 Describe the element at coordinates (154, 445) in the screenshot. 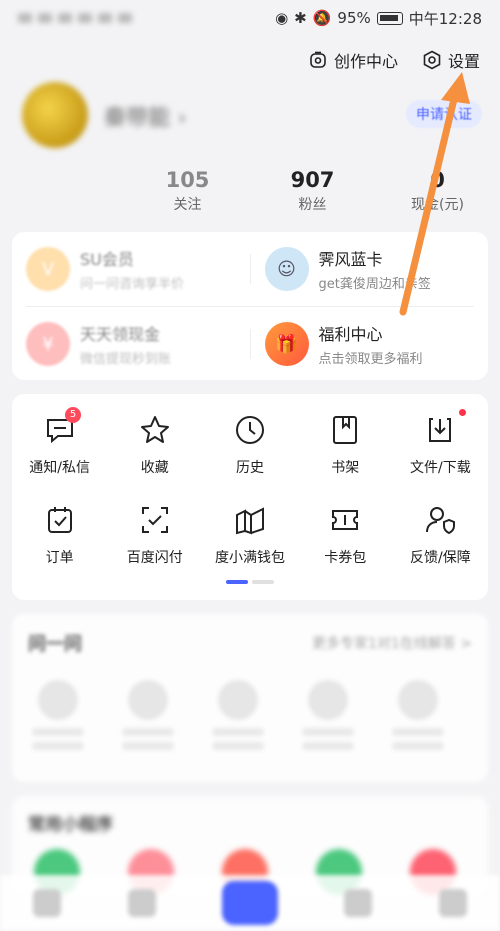

I see `tool-favorites: 收藏` at that location.